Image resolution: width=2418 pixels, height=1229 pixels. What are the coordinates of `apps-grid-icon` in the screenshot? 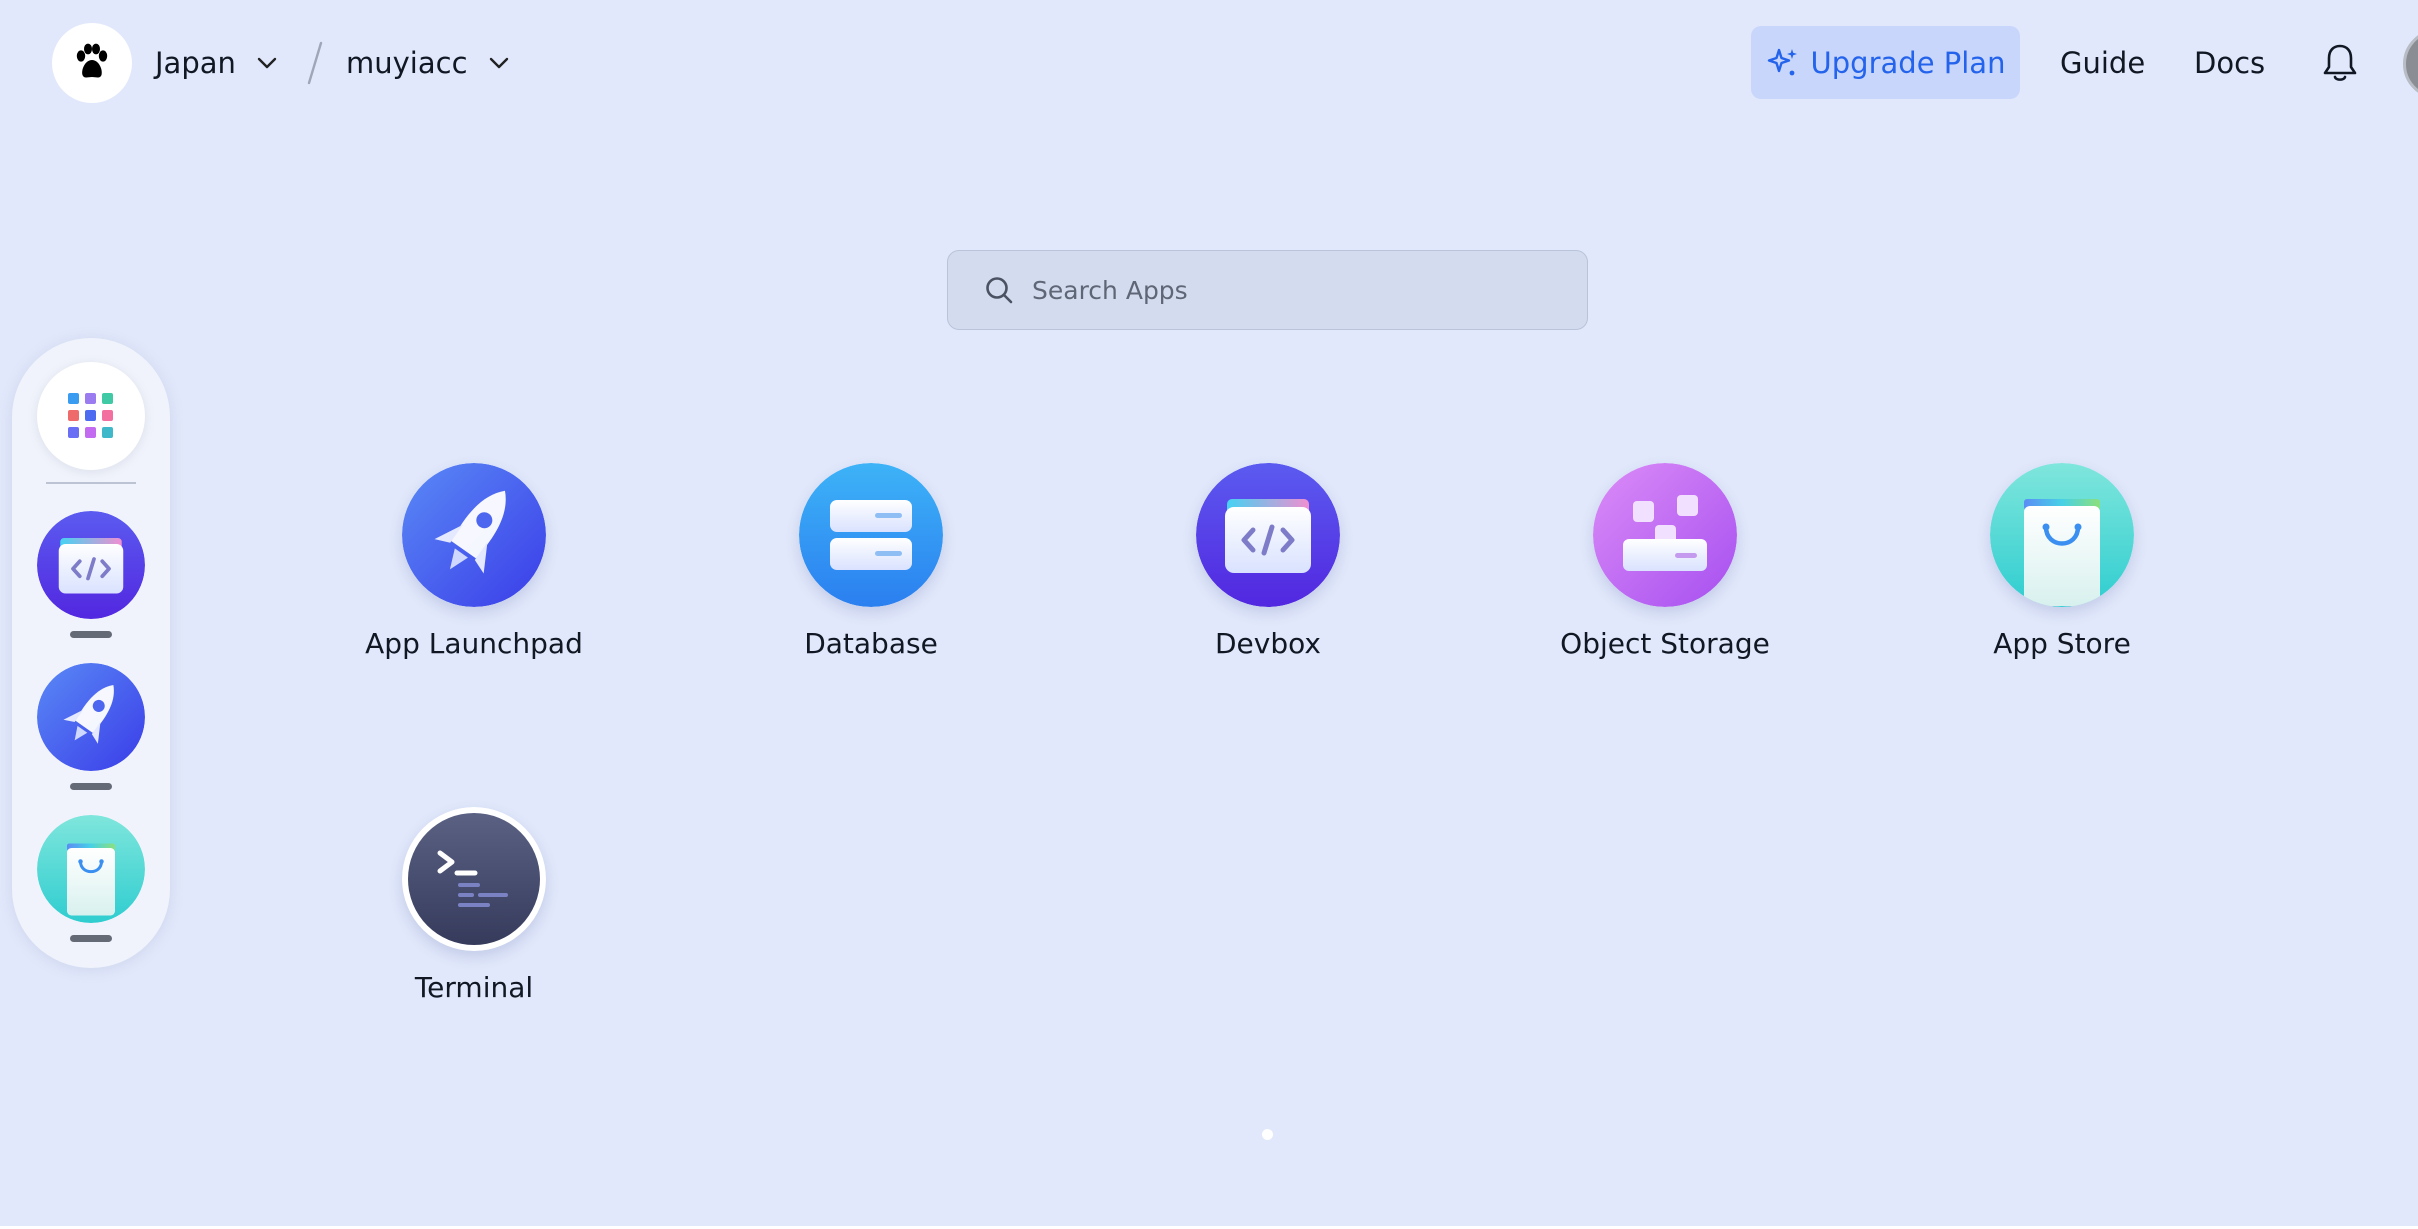 It's located at (91, 416).